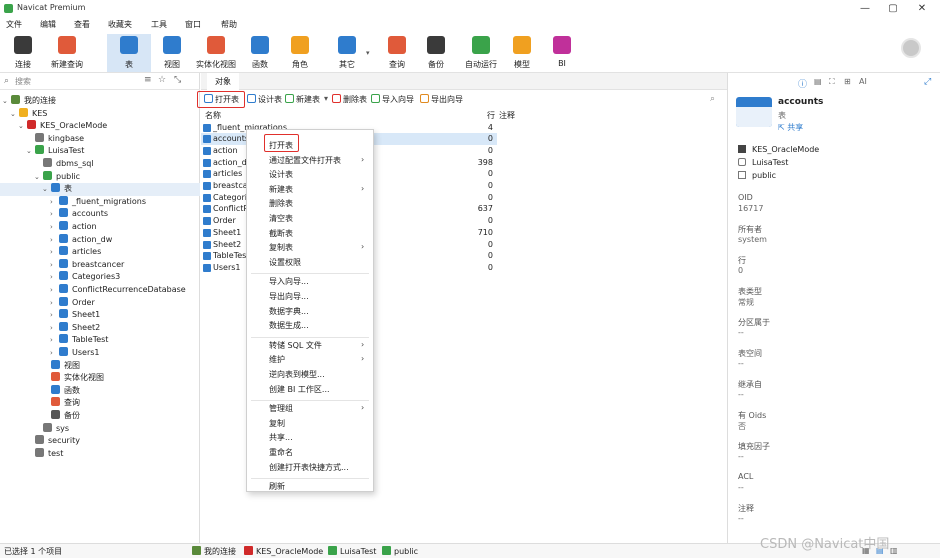 This screenshot has height=558, width=940. I want to click on toolbar-new-table-button: 新建表, so click(302, 99).